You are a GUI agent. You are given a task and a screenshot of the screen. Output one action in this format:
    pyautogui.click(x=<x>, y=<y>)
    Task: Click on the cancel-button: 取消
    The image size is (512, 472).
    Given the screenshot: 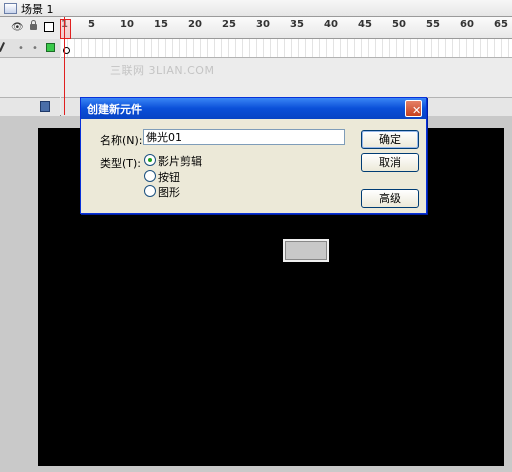 What is the action you would take?
    pyautogui.click(x=390, y=162)
    